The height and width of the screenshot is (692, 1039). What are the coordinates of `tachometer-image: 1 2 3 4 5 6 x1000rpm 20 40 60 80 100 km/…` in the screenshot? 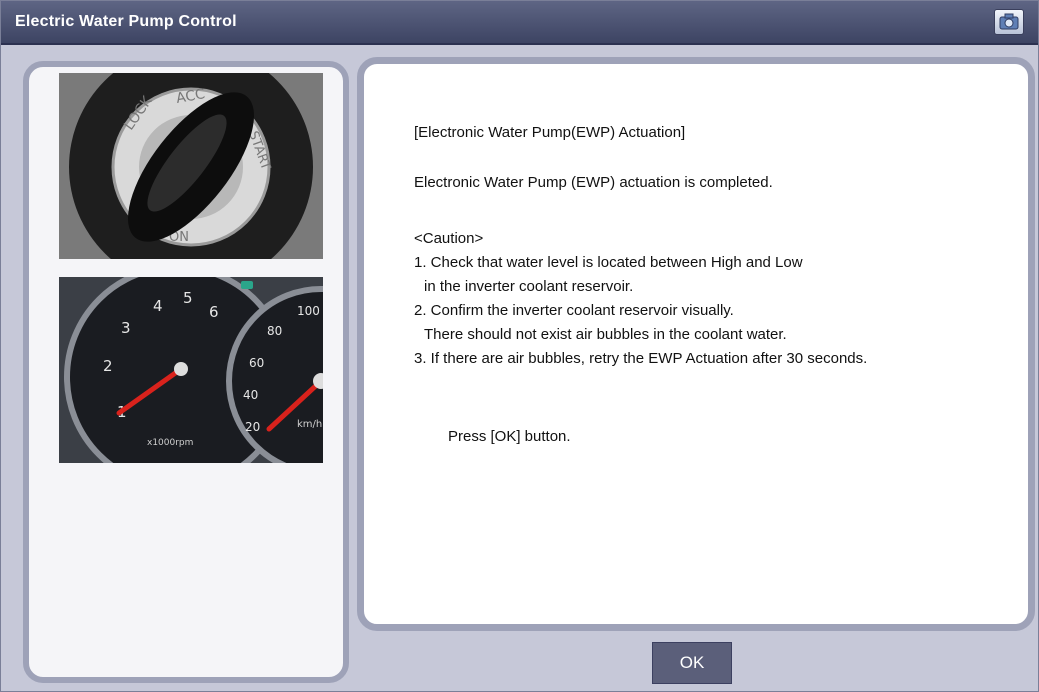 It's located at (191, 370).